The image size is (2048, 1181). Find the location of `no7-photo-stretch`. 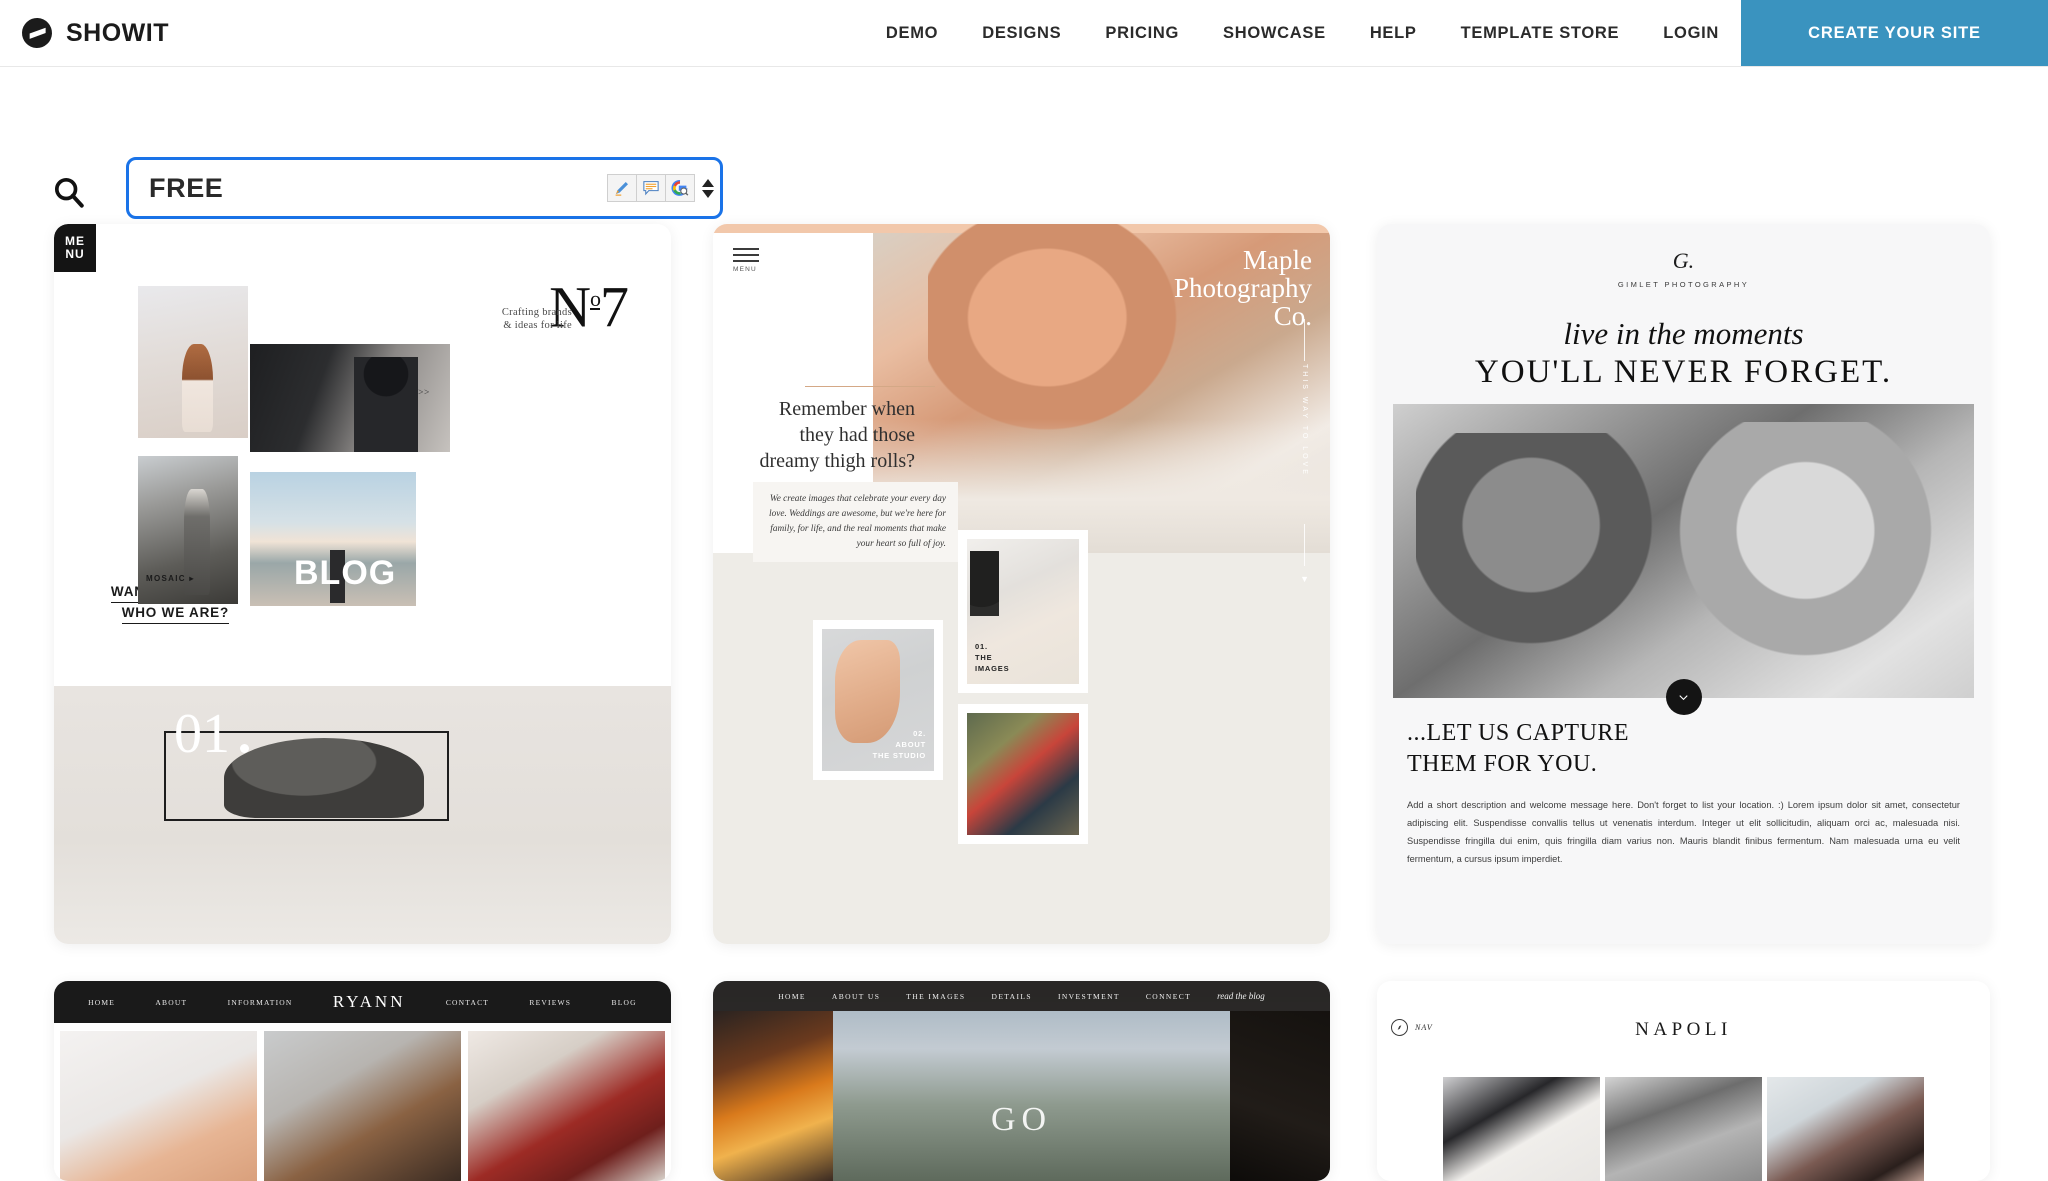

no7-photo-stretch is located at coordinates (193, 362).